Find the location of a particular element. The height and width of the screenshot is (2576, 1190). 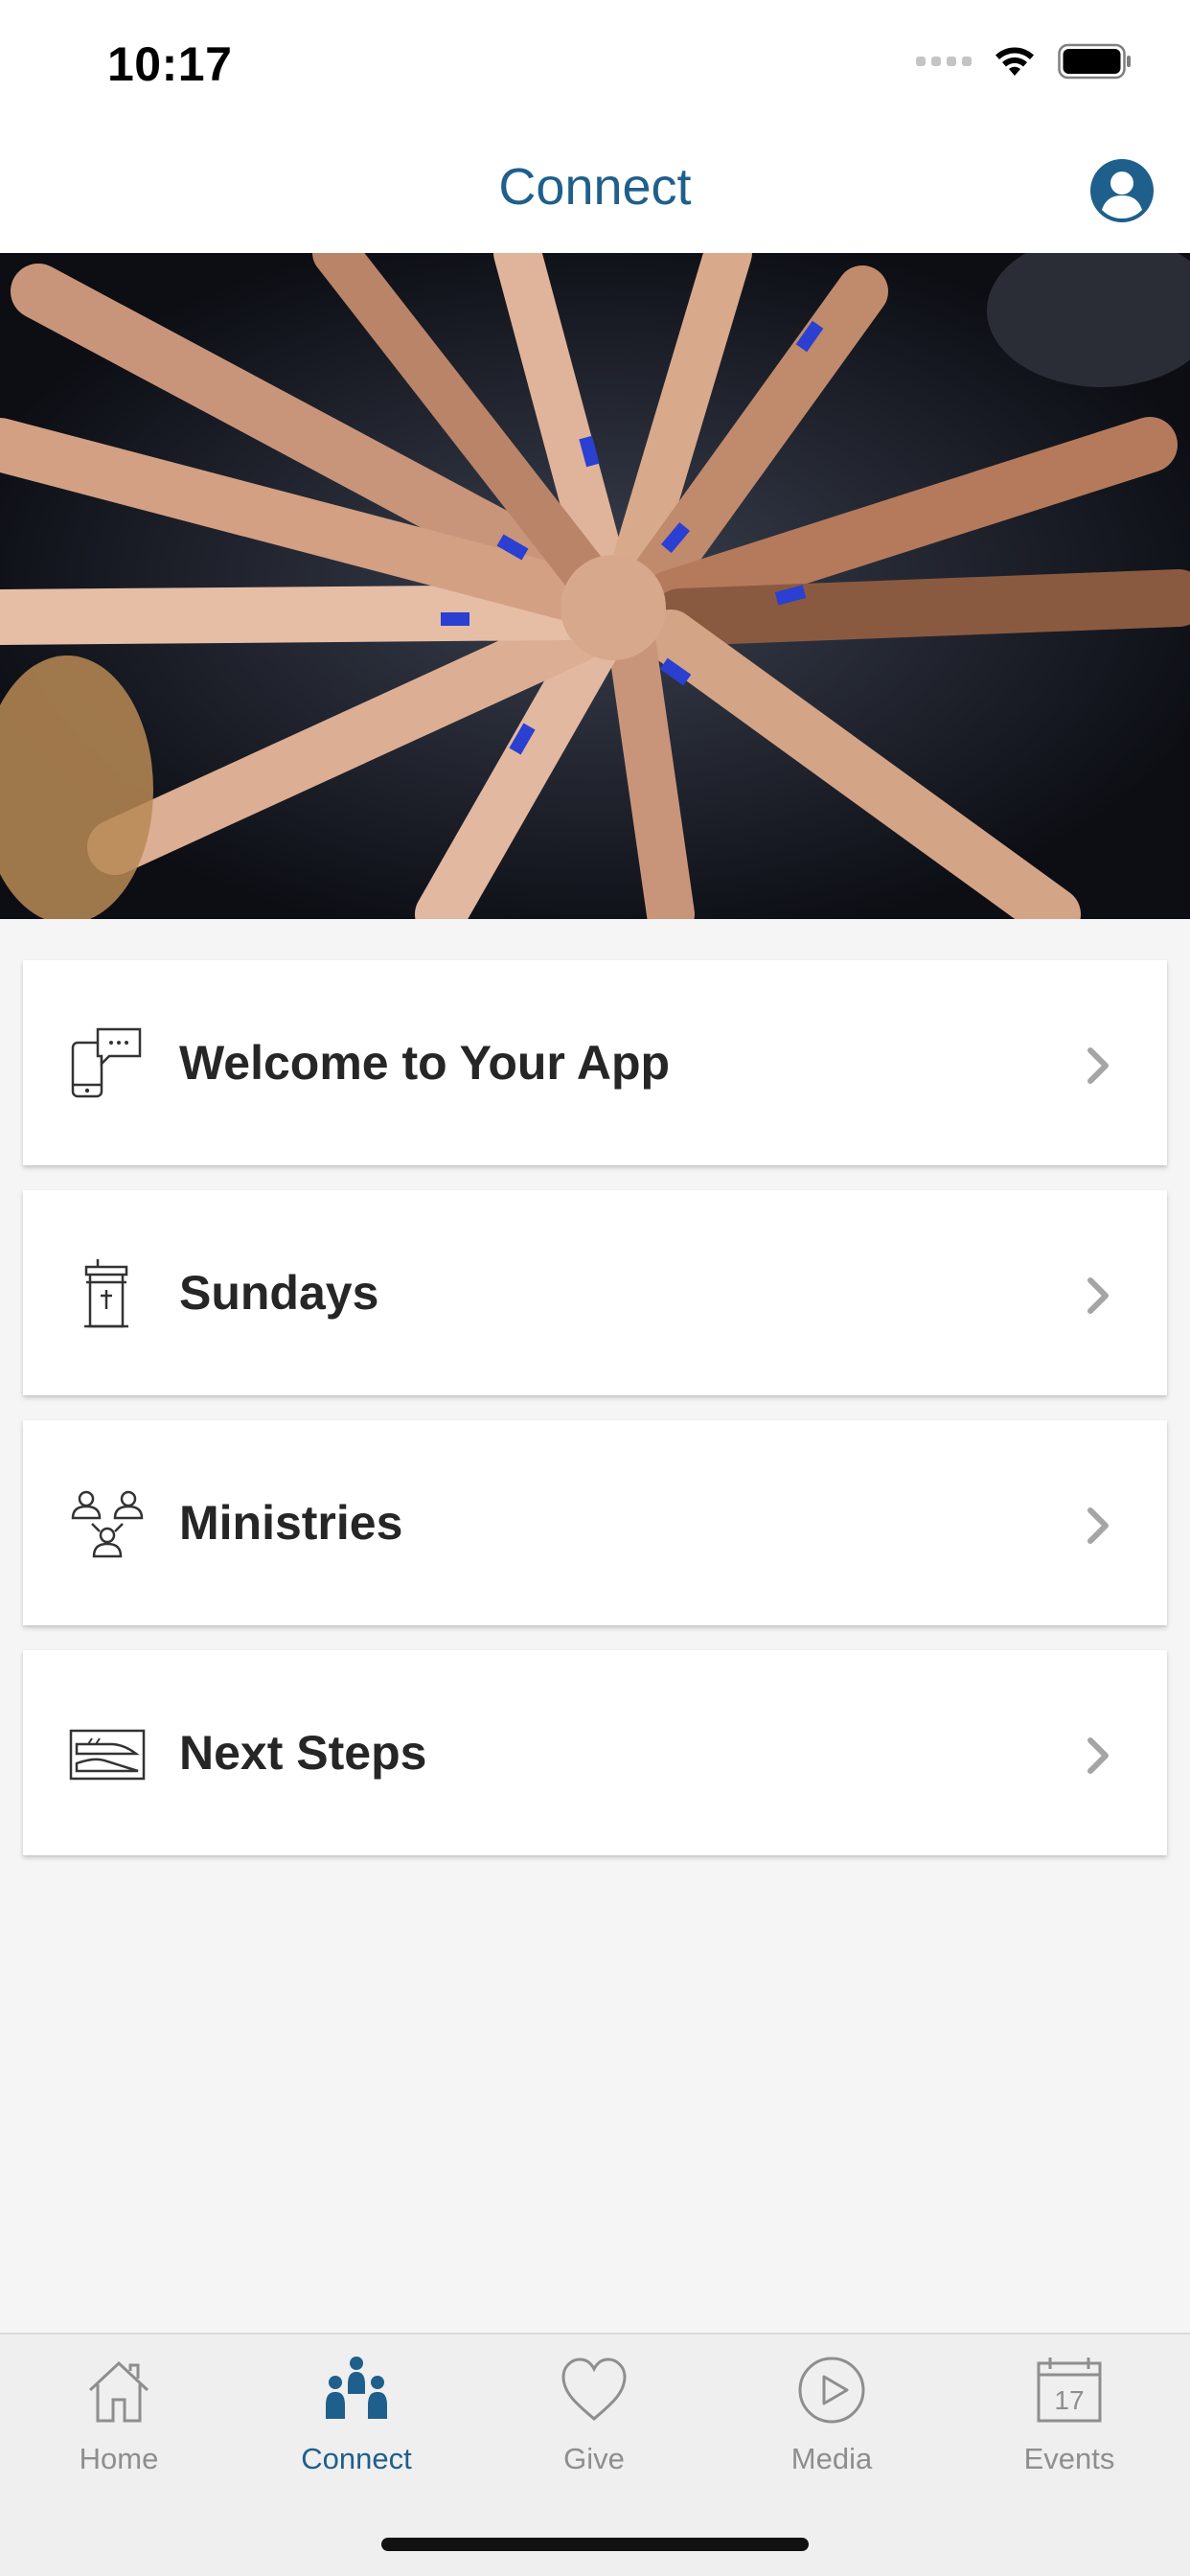

tab-label: Events is located at coordinates (1069, 2458).